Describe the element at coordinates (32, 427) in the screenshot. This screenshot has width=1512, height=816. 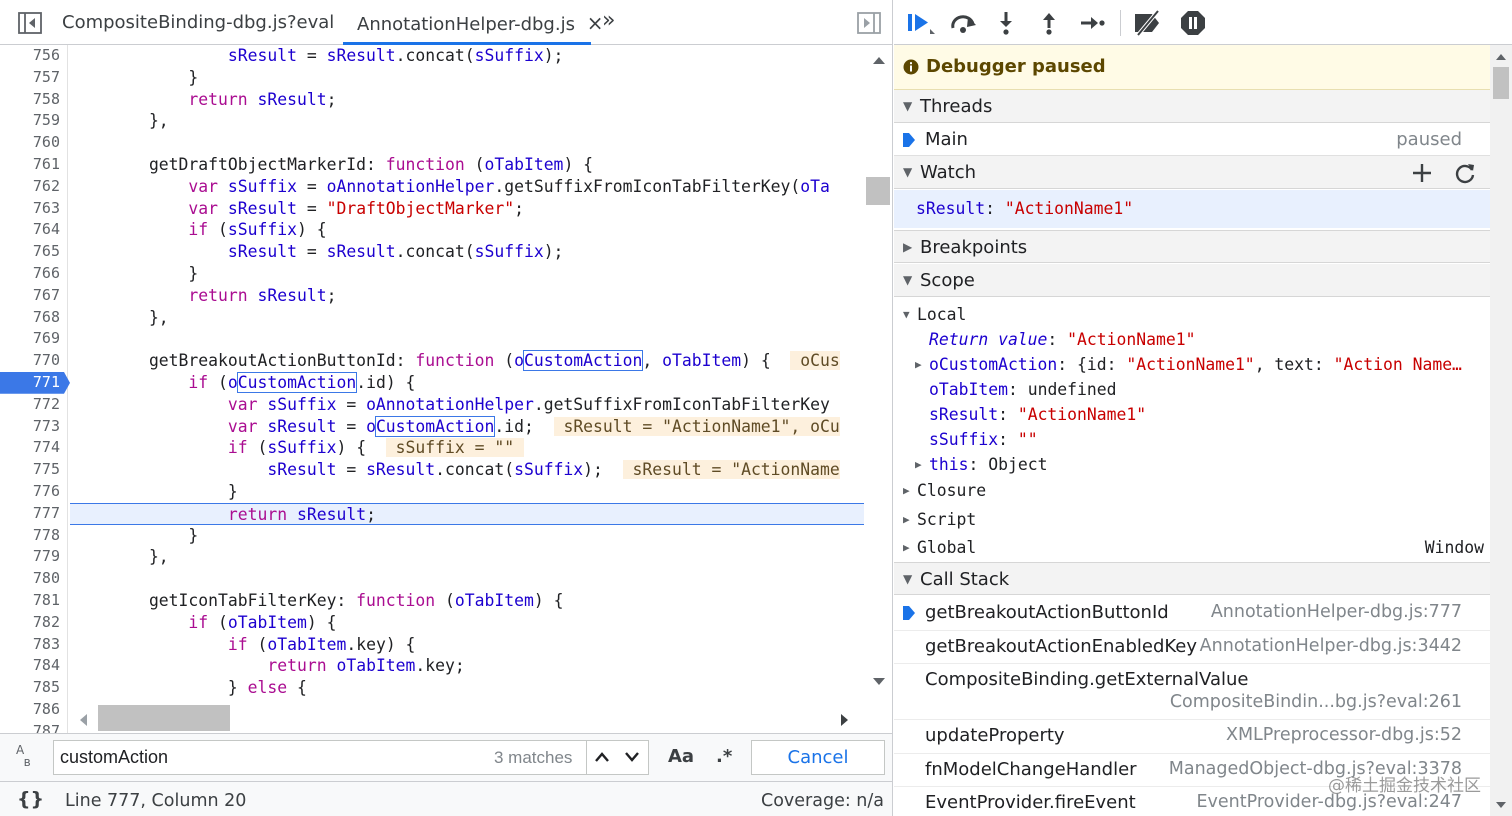
I see `line-number: 773` at that location.